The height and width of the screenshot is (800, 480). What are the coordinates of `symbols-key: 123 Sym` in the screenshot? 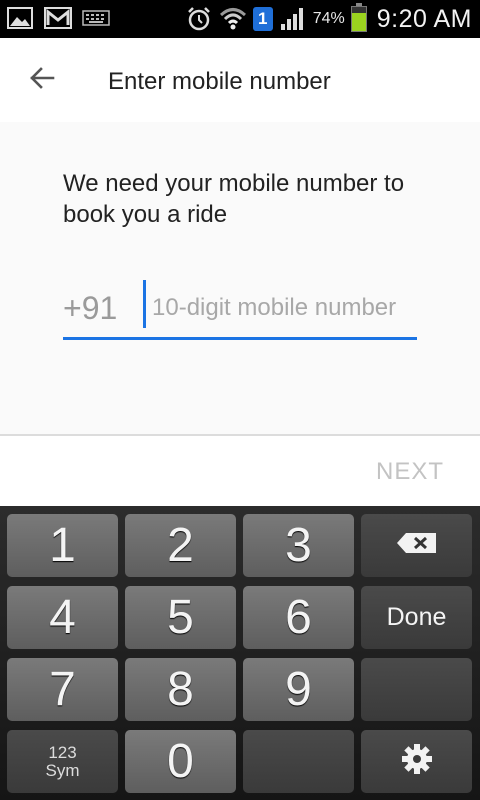 It's located at (62, 761).